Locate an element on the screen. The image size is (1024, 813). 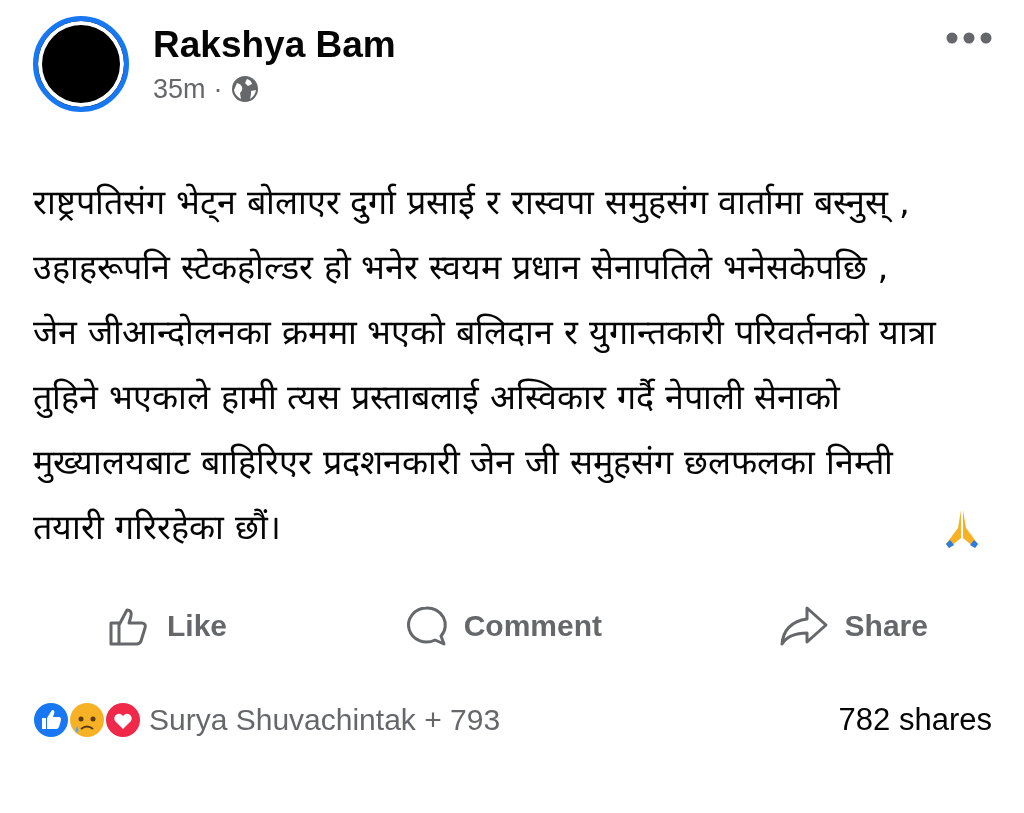
more-options-icon is located at coordinates (969, 38).